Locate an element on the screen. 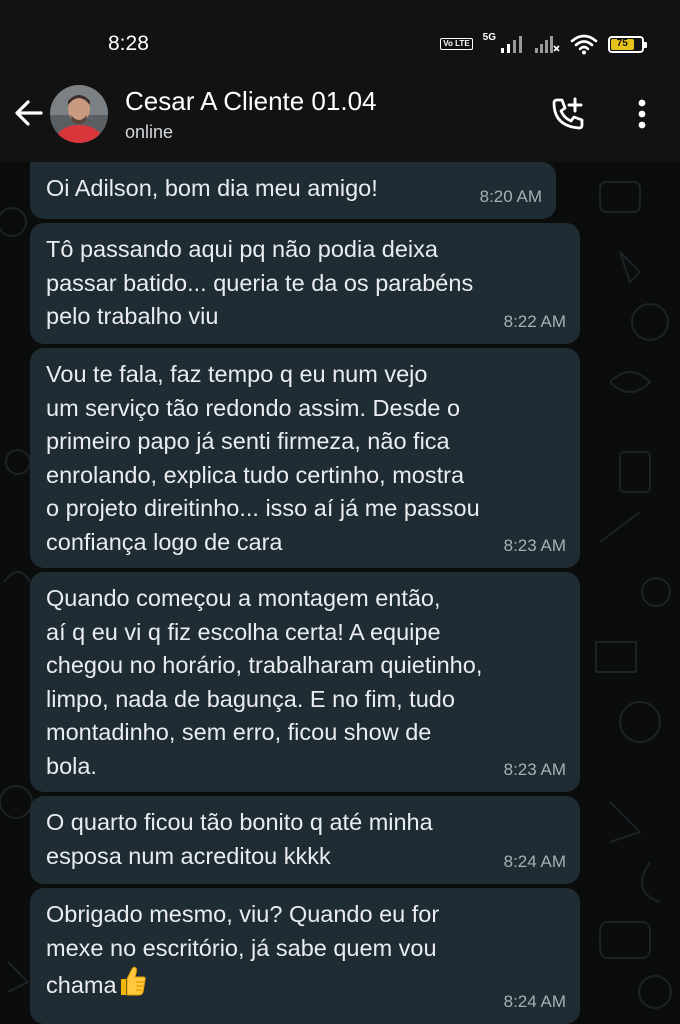  battery-icon: 75 is located at coordinates (627, 44).